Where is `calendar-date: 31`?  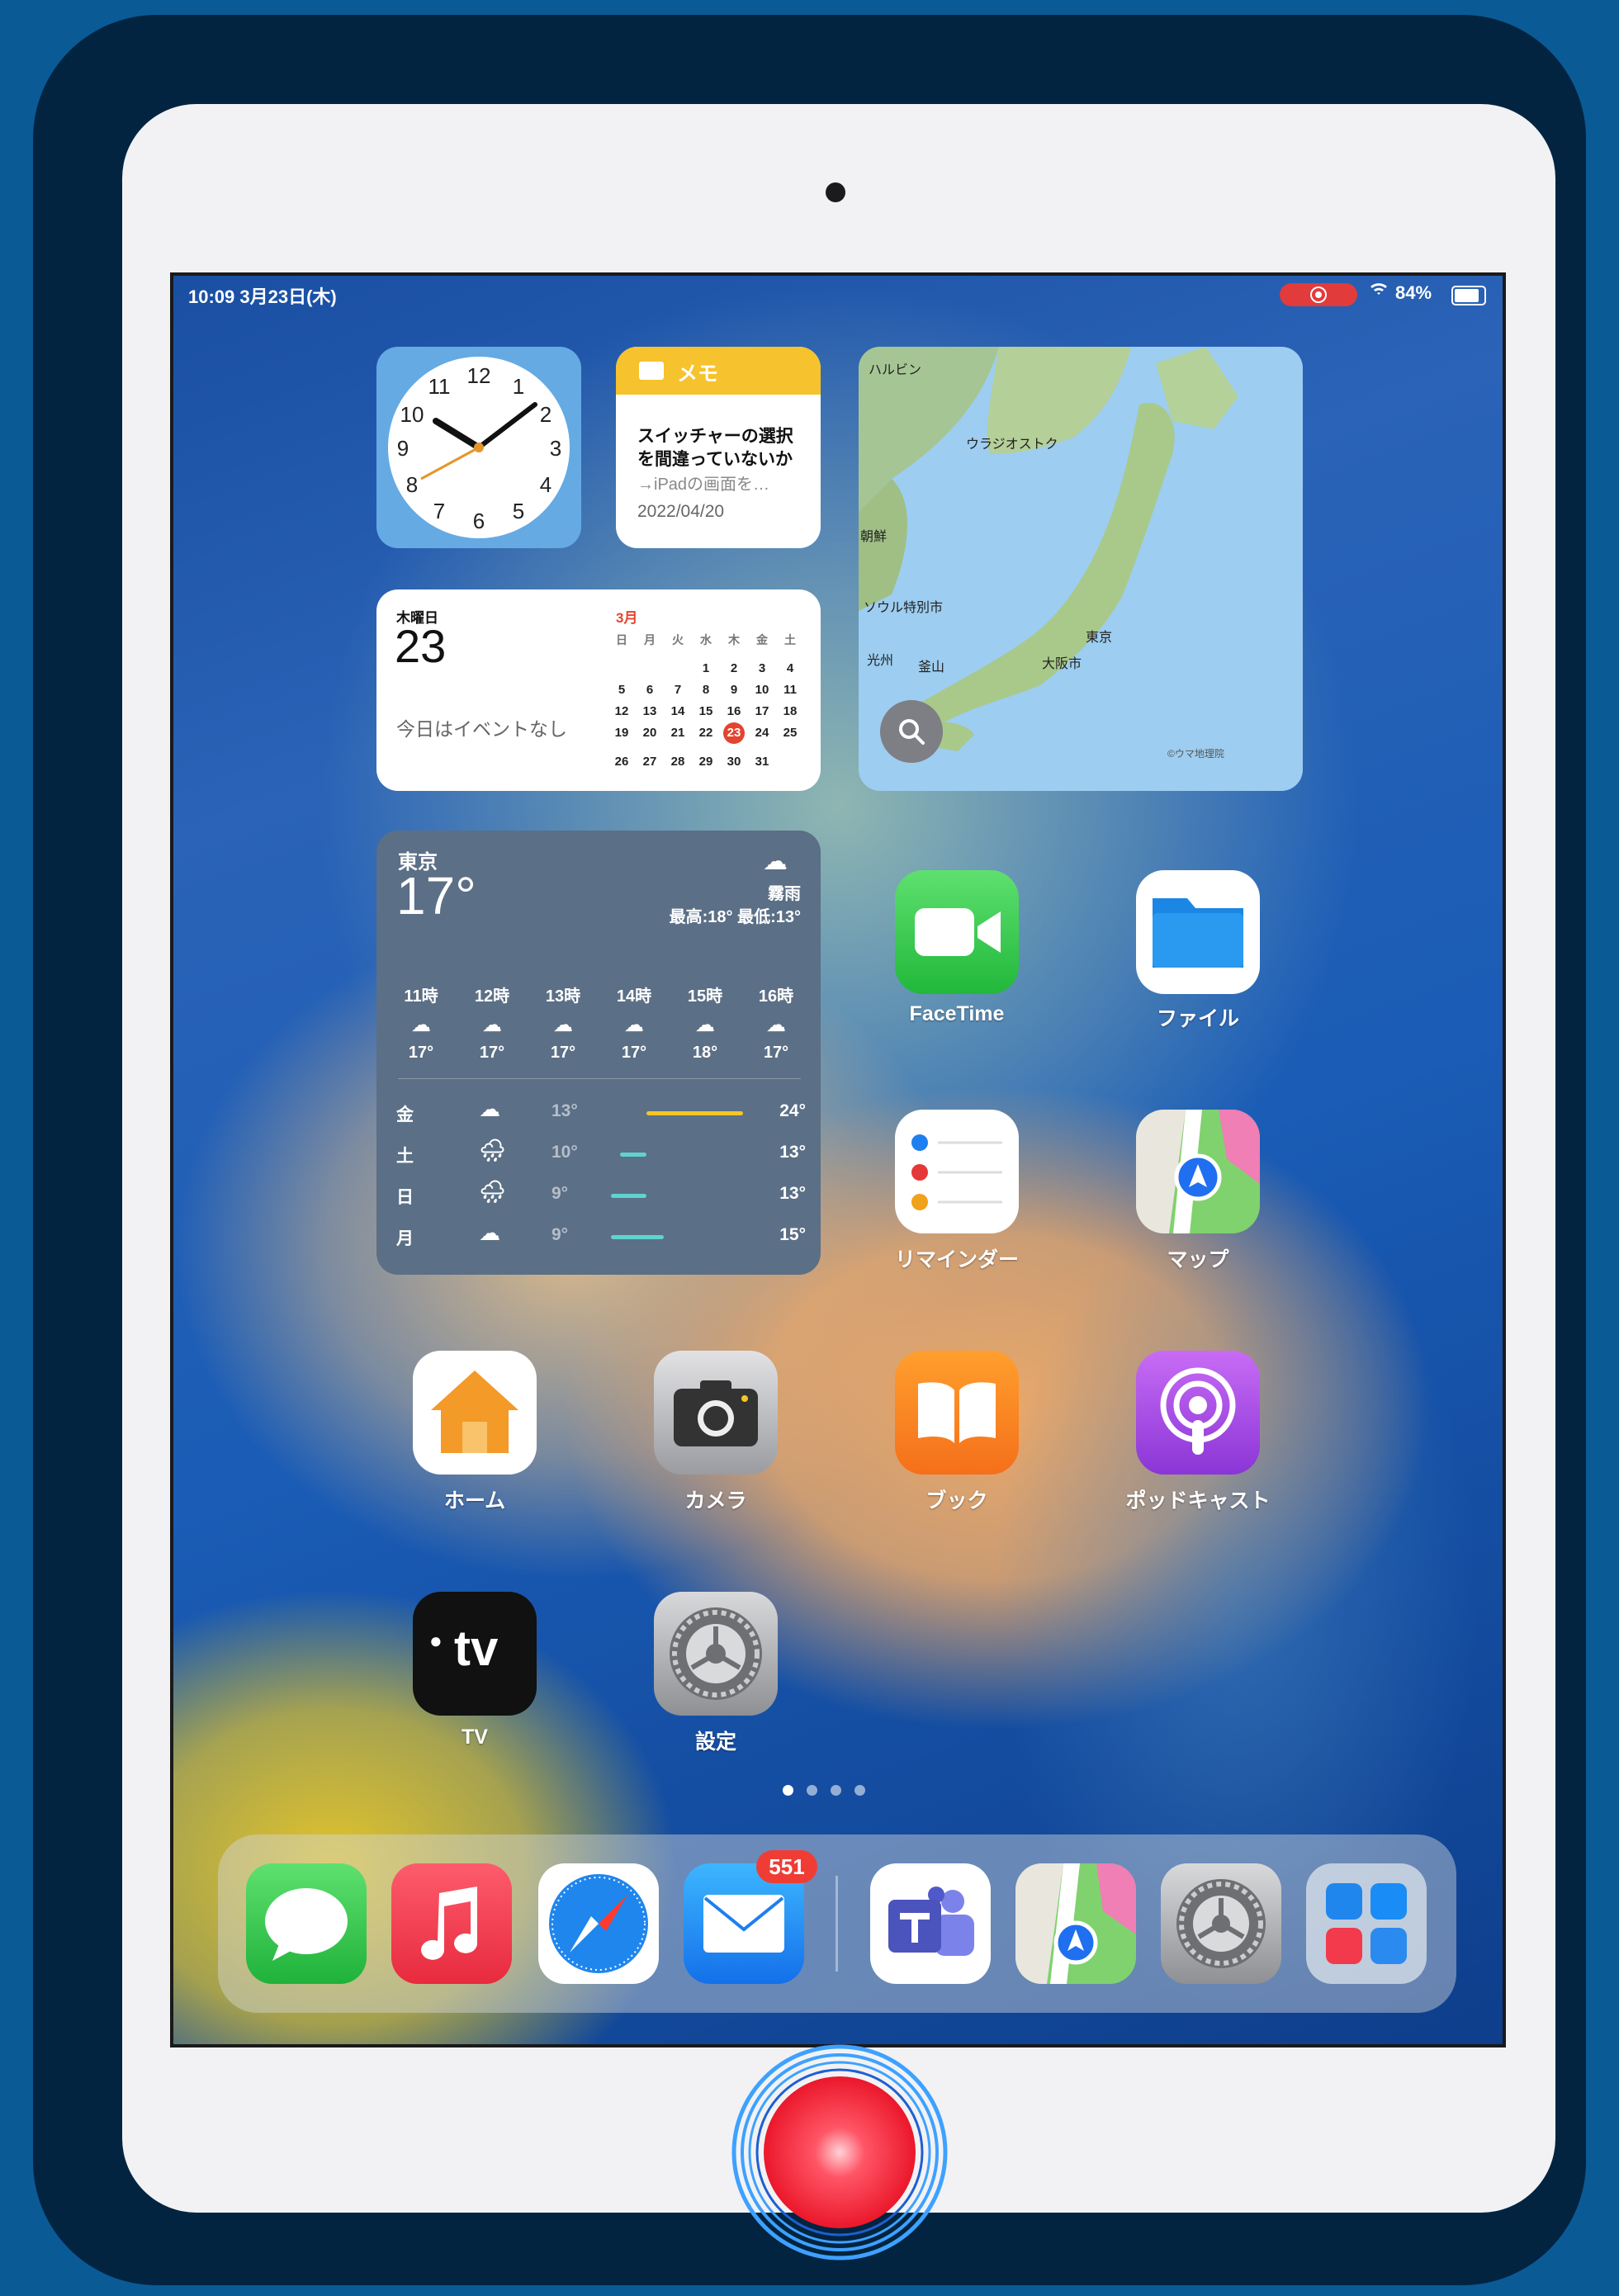
calendar-date: 31 is located at coordinates (762, 762).